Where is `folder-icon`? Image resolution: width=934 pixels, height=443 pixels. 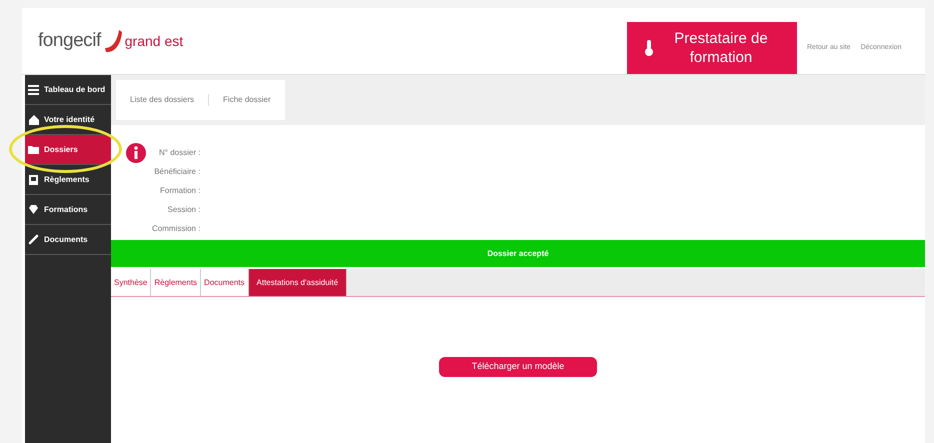
folder-icon is located at coordinates (33, 150).